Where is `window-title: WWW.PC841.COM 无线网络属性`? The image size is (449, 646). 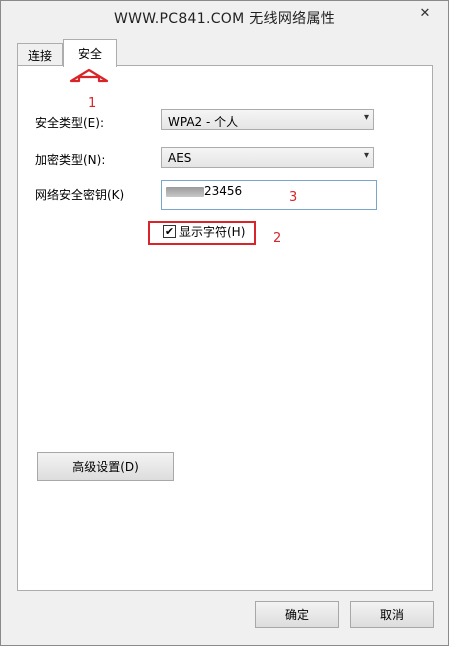 window-title: WWW.PC841.COM 无线网络属性 is located at coordinates (224, 19).